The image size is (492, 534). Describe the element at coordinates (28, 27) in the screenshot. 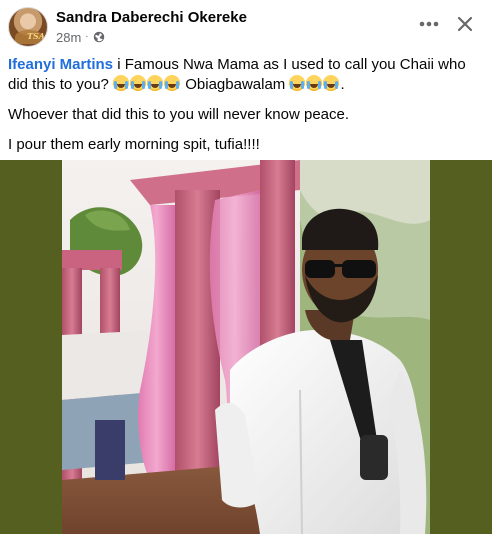

I see `author-avatar: TSA` at that location.